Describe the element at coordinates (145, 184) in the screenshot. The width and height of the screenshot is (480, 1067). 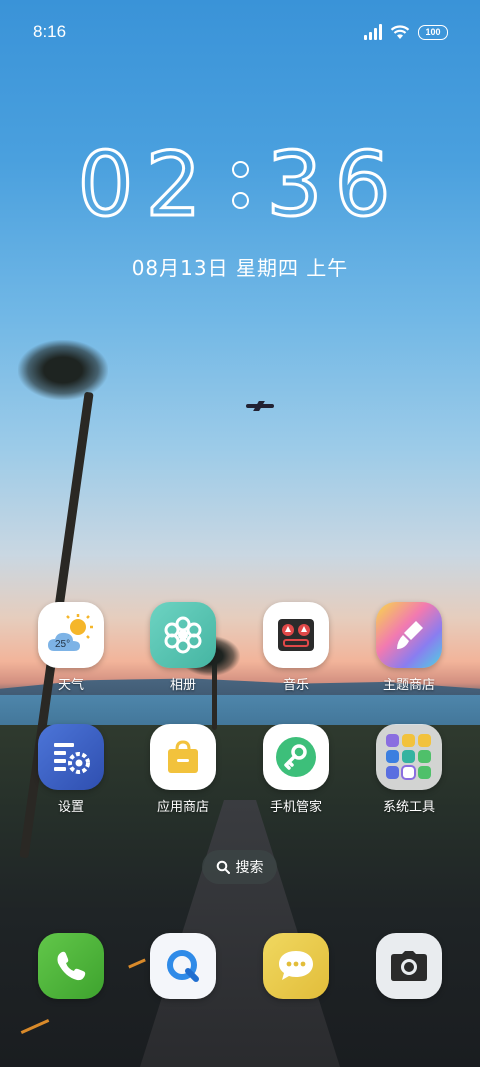
I see `clock-hours: 02` at that location.